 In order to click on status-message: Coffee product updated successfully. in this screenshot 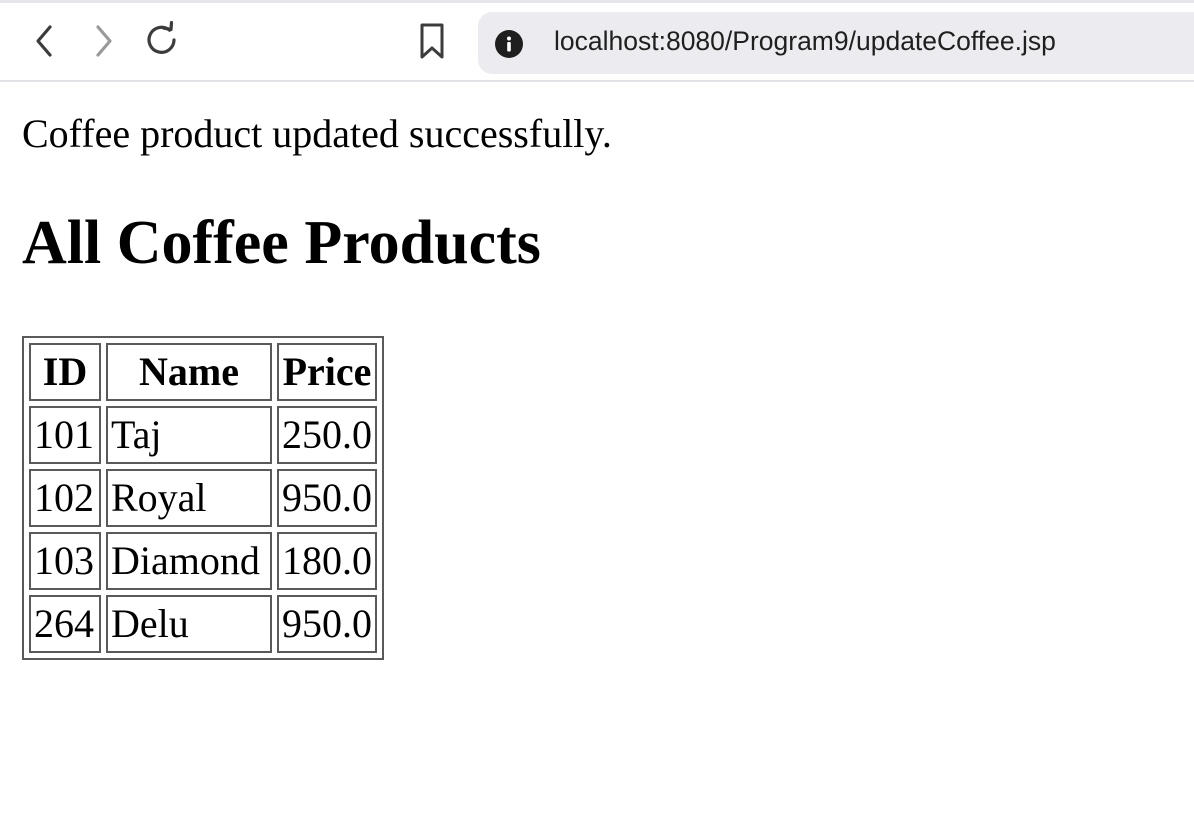, I will do `click(317, 133)`.